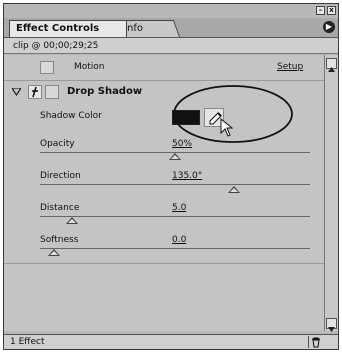 The width and height of the screenshot is (342, 353). Describe the element at coordinates (175, 216) in the screenshot. I see `distance-slider-track` at that location.